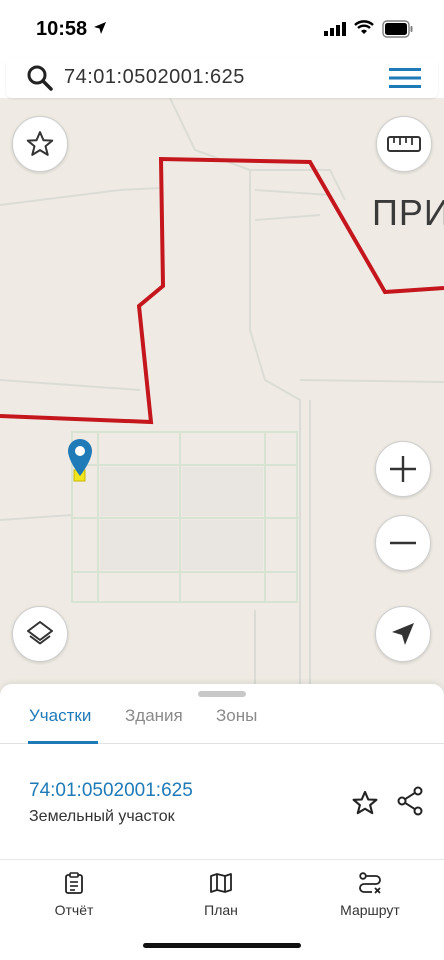  I want to click on settlement-grid, so click(185, 517).